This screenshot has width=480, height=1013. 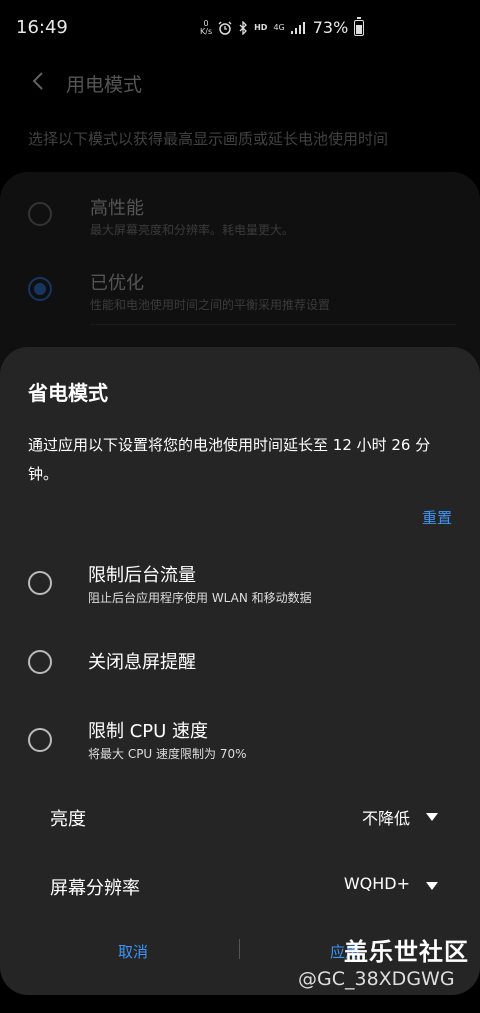 What do you see at coordinates (39, 81) in the screenshot?
I see `back-arrow-icon` at bounding box center [39, 81].